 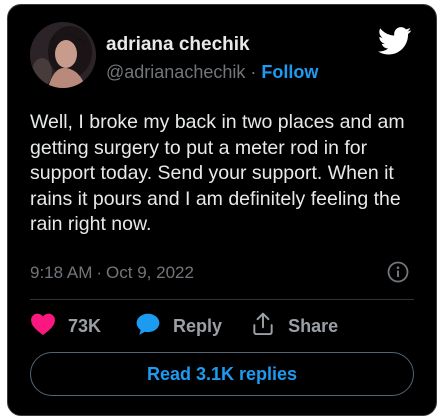 What do you see at coordinates (313, 325) in the screenshot?
I see `share-label: Share` at bounding box center [313, 325].